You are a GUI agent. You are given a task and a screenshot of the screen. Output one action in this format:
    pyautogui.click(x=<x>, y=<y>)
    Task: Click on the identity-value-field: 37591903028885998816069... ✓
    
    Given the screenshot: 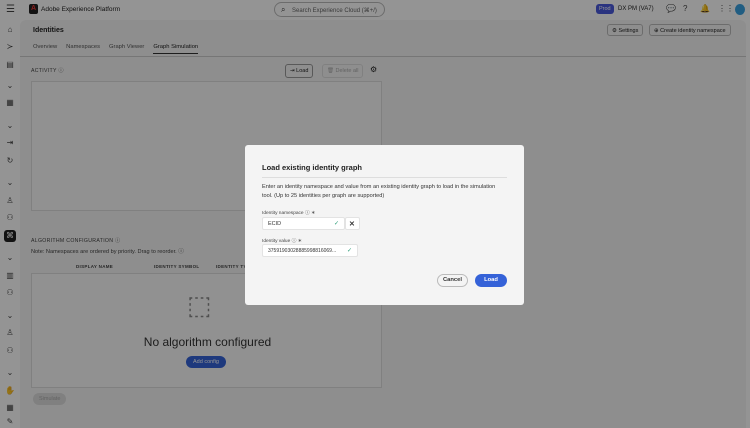 What is the action you would take?
    pyautogui.click(x=310, y=250)
    